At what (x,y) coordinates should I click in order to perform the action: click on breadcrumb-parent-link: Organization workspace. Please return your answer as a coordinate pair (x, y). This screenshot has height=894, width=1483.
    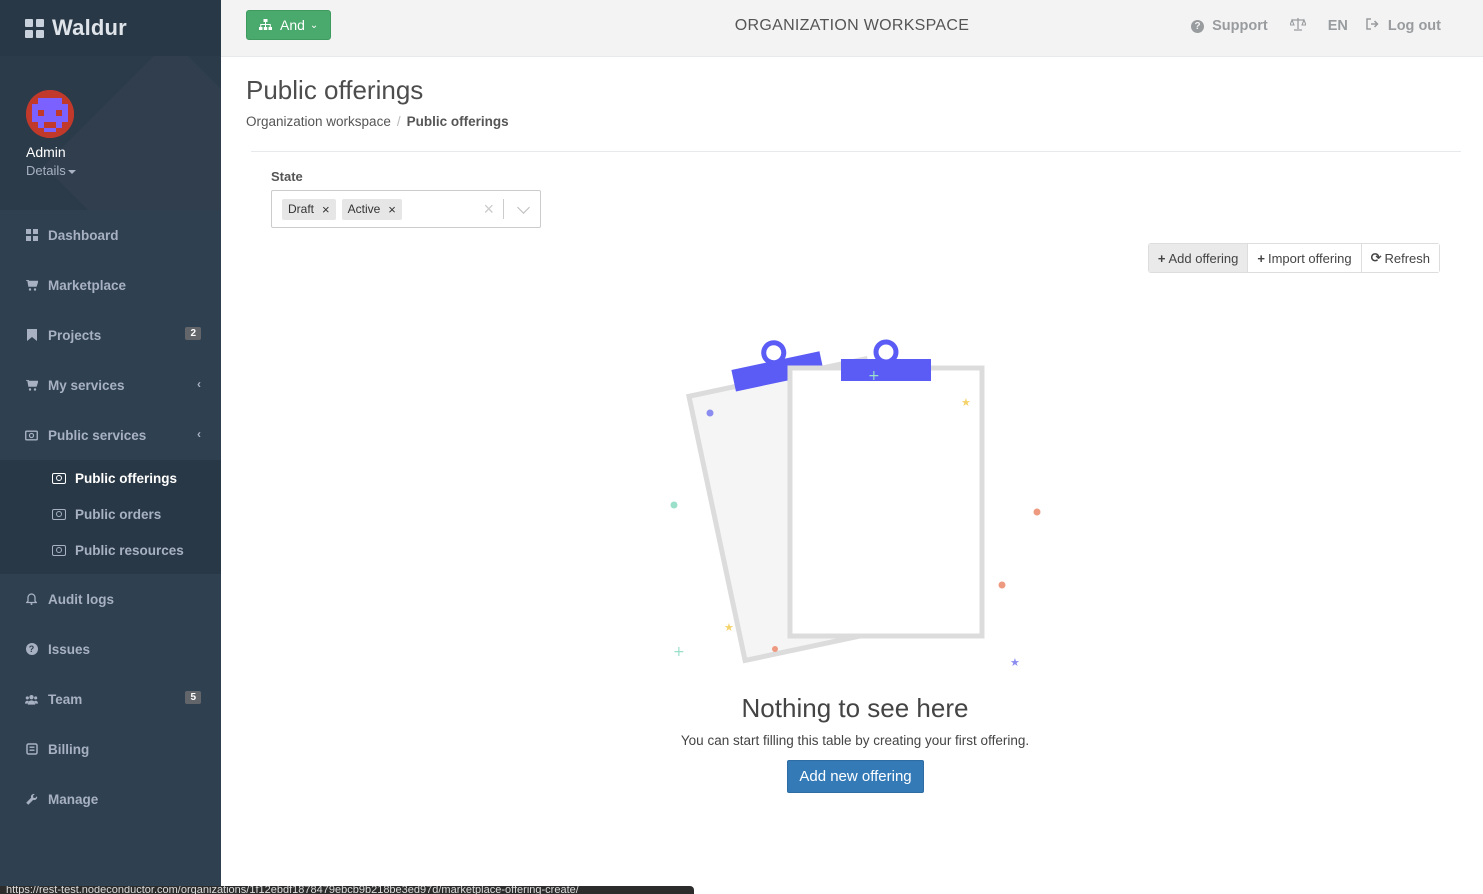
    Looking at the image, I should click on (318, 121).